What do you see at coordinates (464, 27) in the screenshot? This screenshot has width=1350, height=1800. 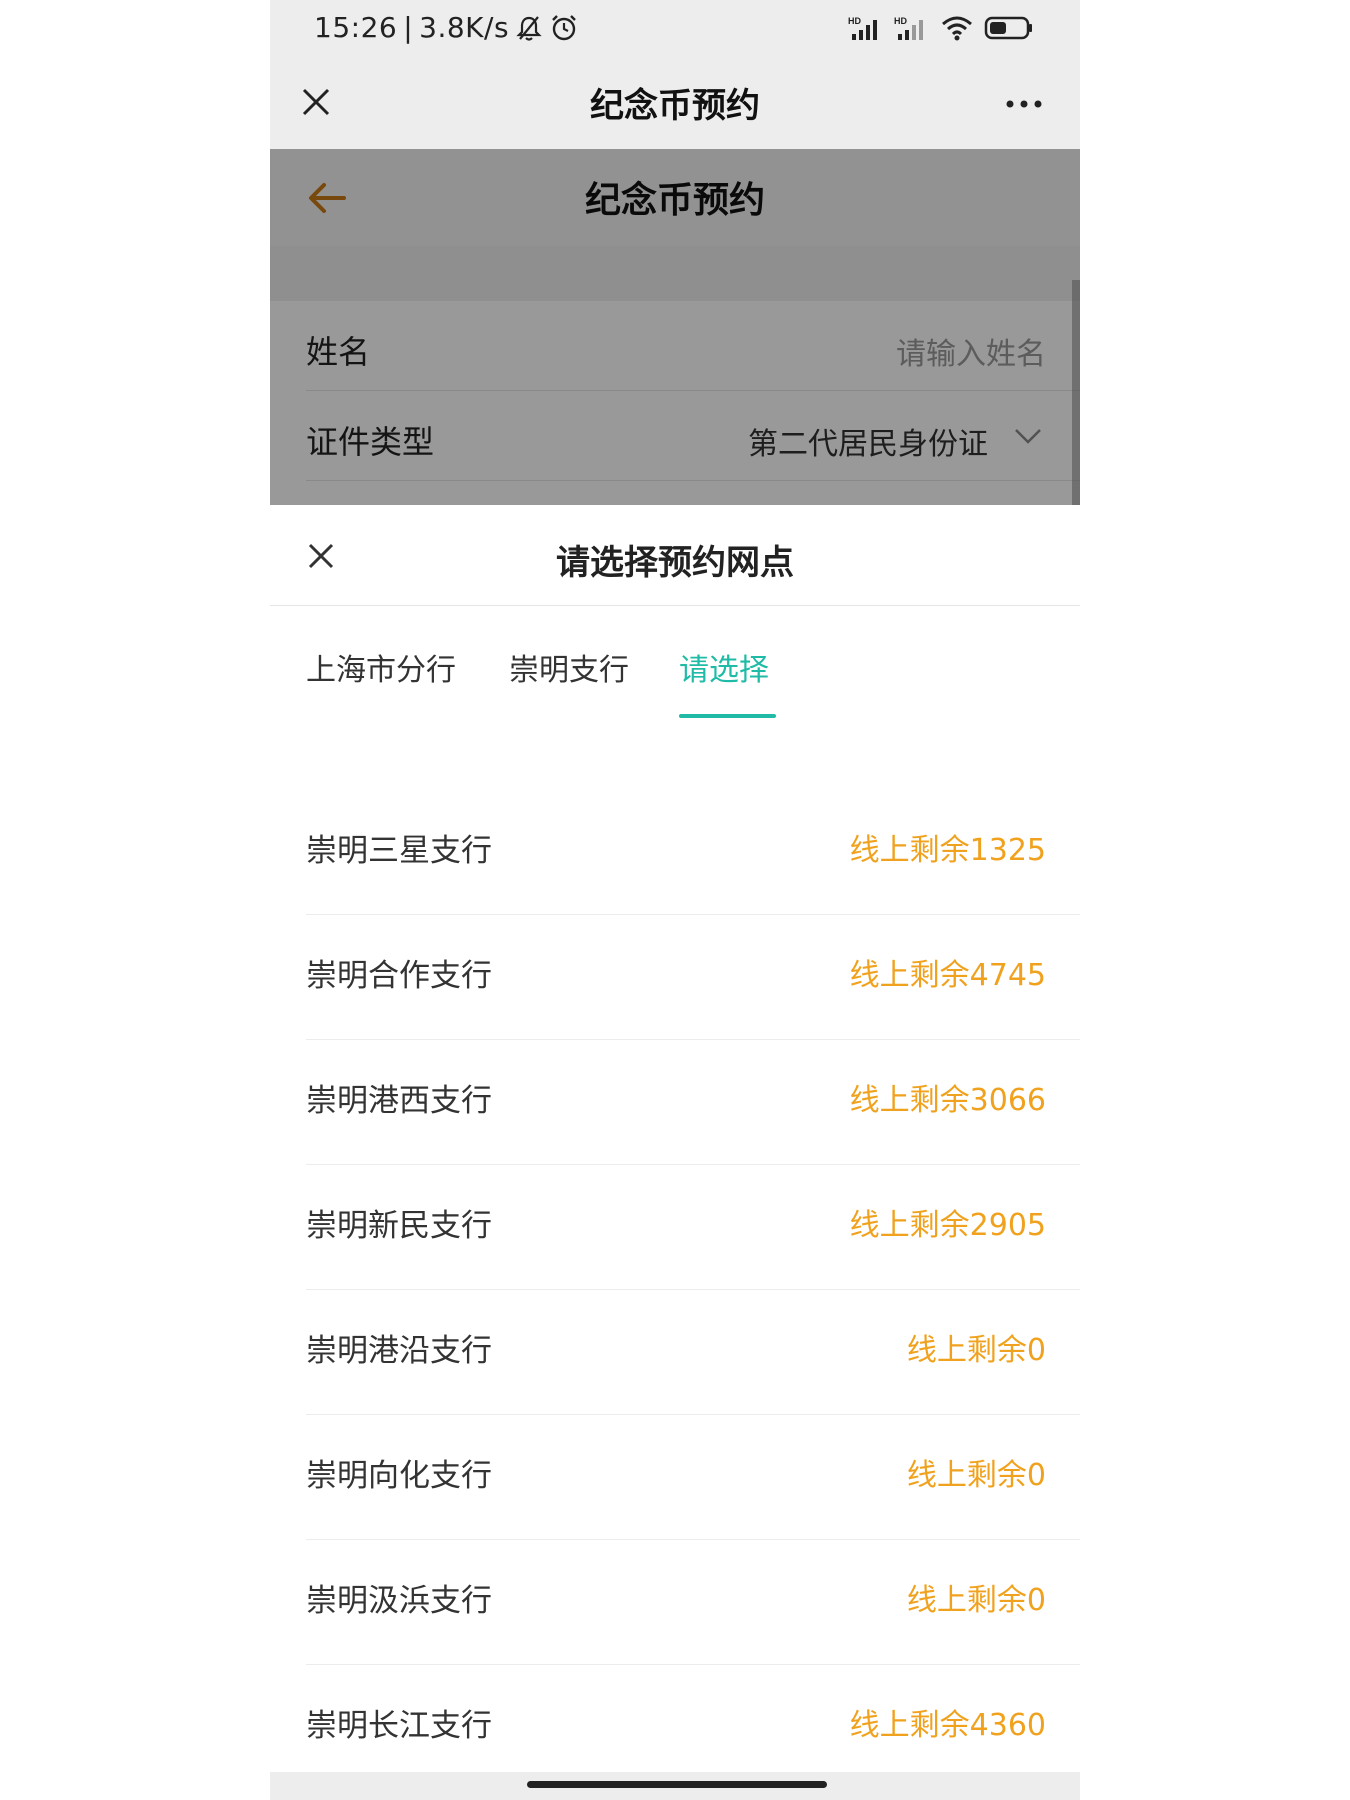 I see `status-network-speed: 3.8K/s` at bounding box center [464, 27].